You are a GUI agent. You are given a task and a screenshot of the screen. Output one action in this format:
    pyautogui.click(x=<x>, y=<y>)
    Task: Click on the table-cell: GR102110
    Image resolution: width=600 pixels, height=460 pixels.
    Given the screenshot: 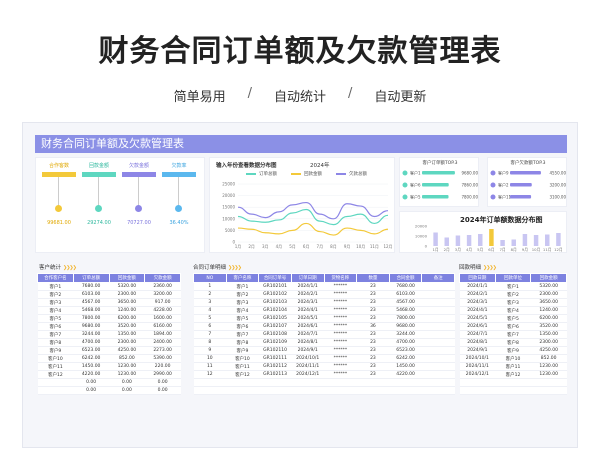 What is the action you would take?
    pyautogui.click(x=275, y=350)
    